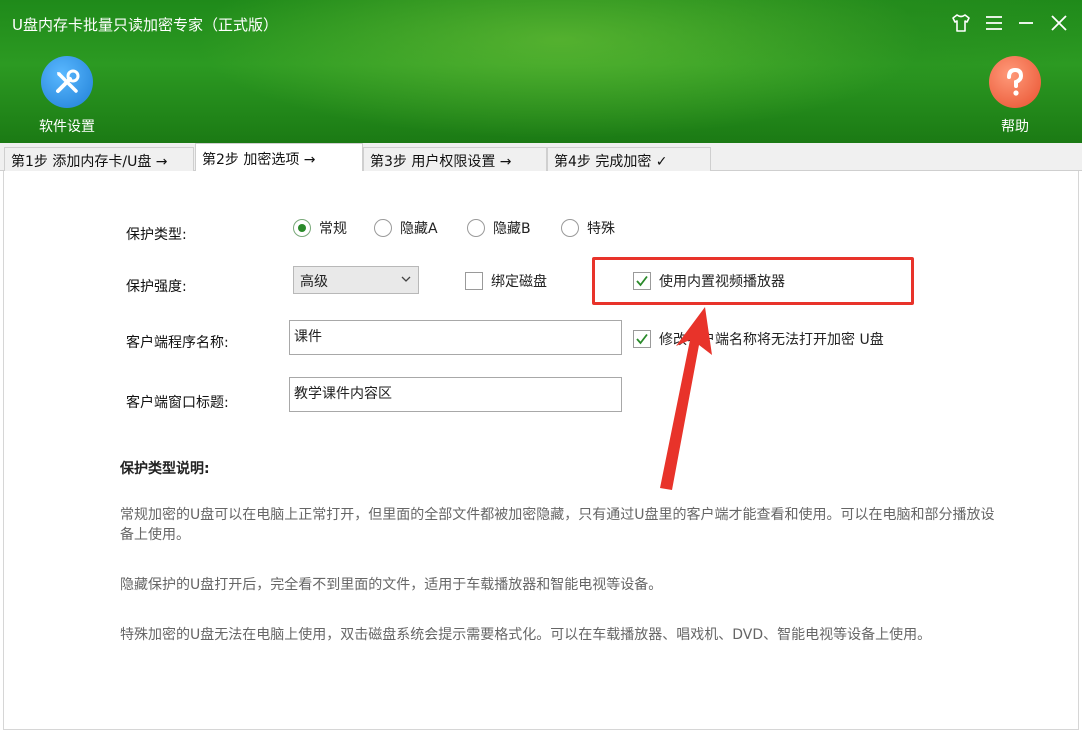  What do you see at coordinates (512, 229) in the screenshot?
I see `radio-label: 隐藏B` at bounding box center [512, 229].